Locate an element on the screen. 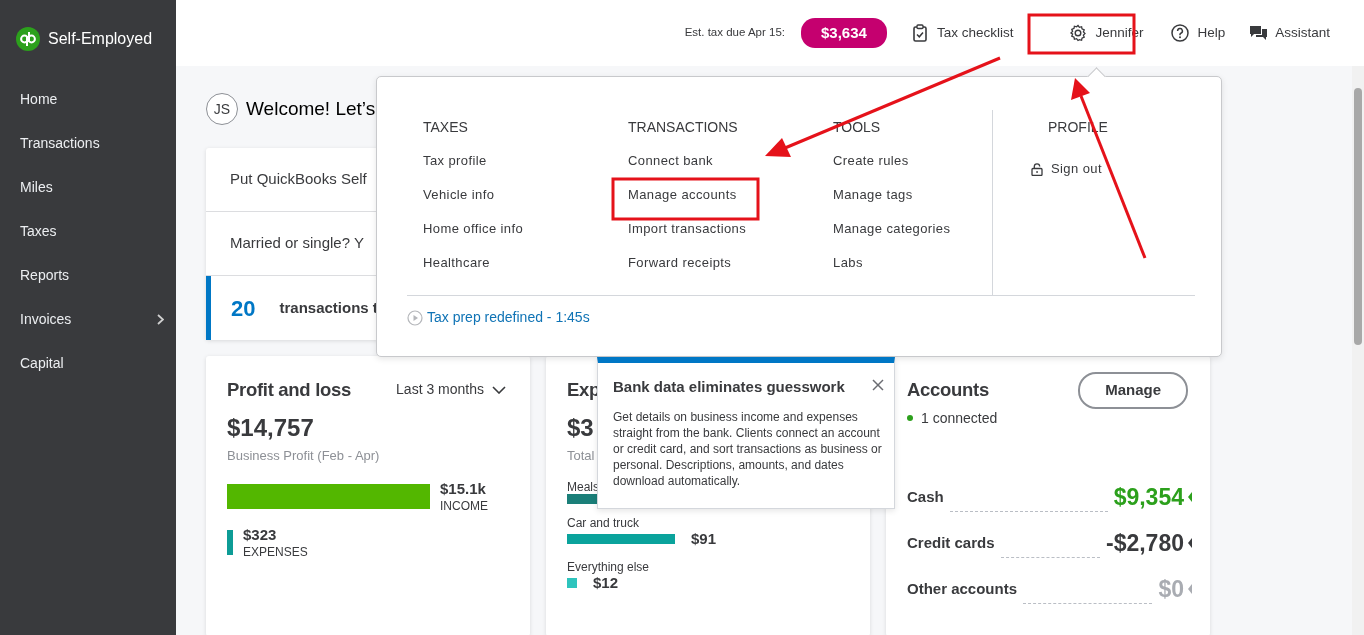 The width and height of the screenshot is (1364, 635). bar-amount: $323 is located at coordinates (260, 535).